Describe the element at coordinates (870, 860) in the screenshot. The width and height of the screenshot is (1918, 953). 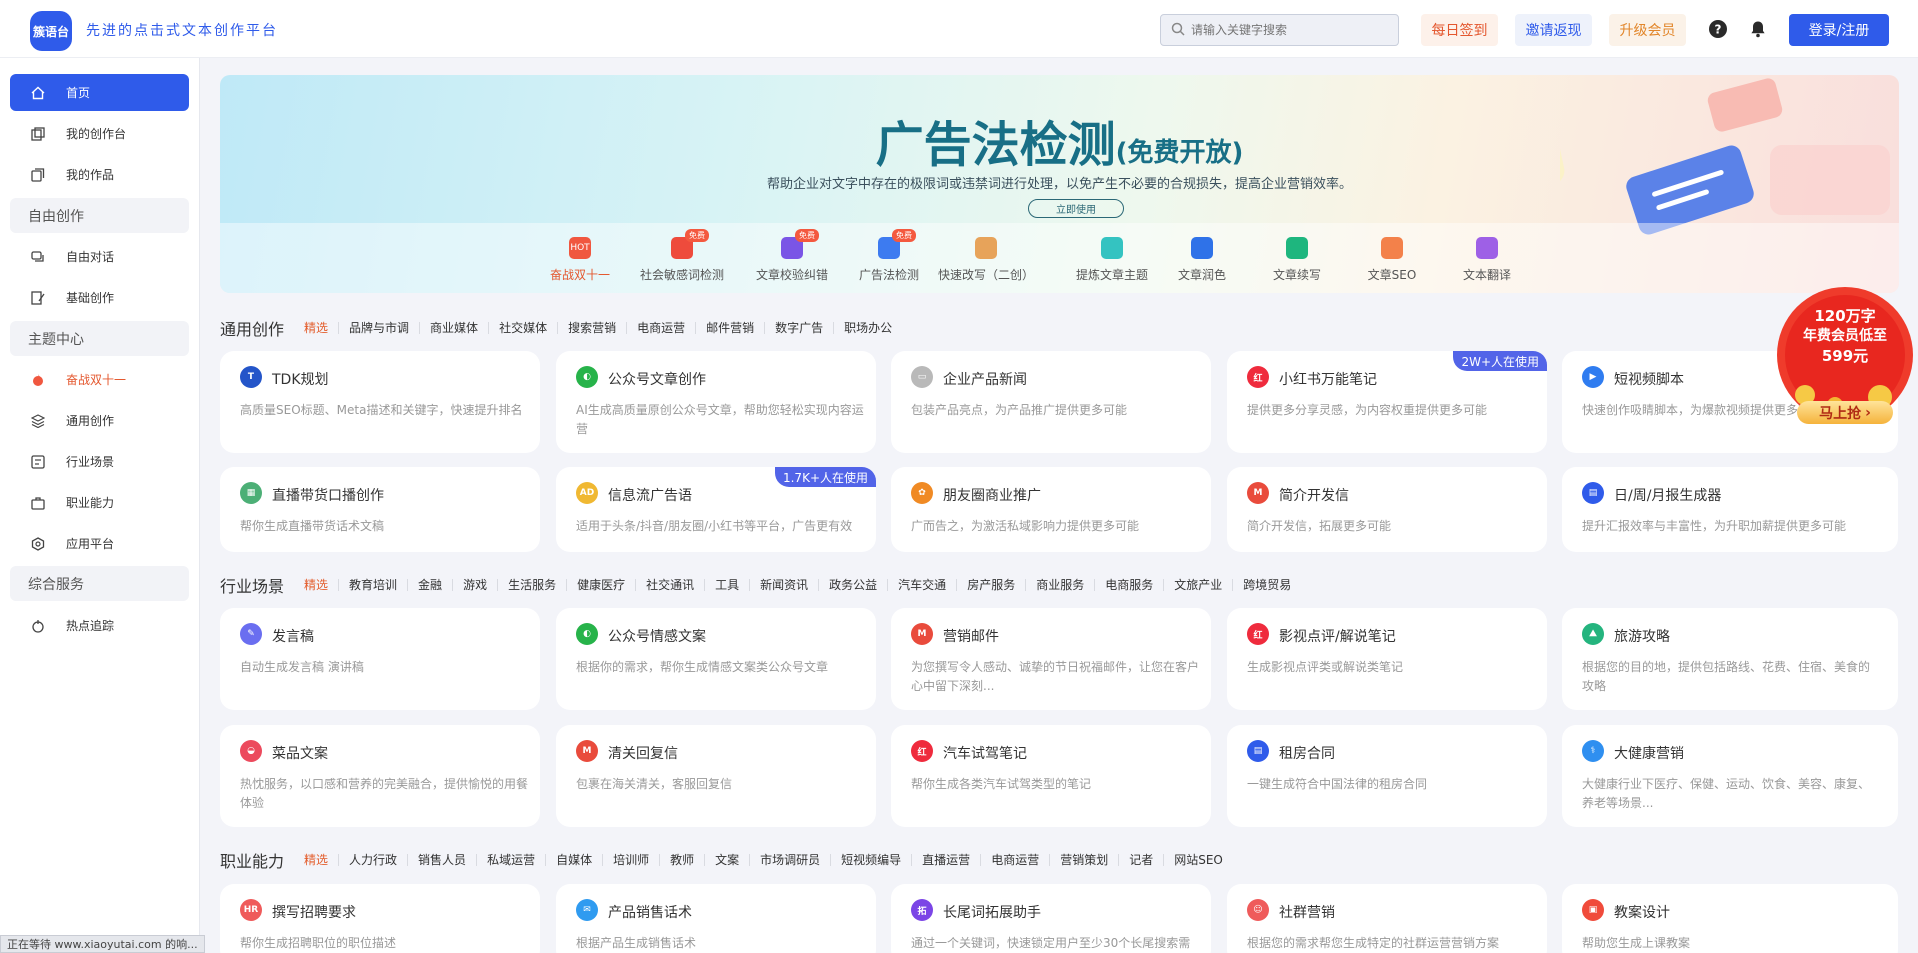
I see `filter-tab: 短视频编导` at that location.